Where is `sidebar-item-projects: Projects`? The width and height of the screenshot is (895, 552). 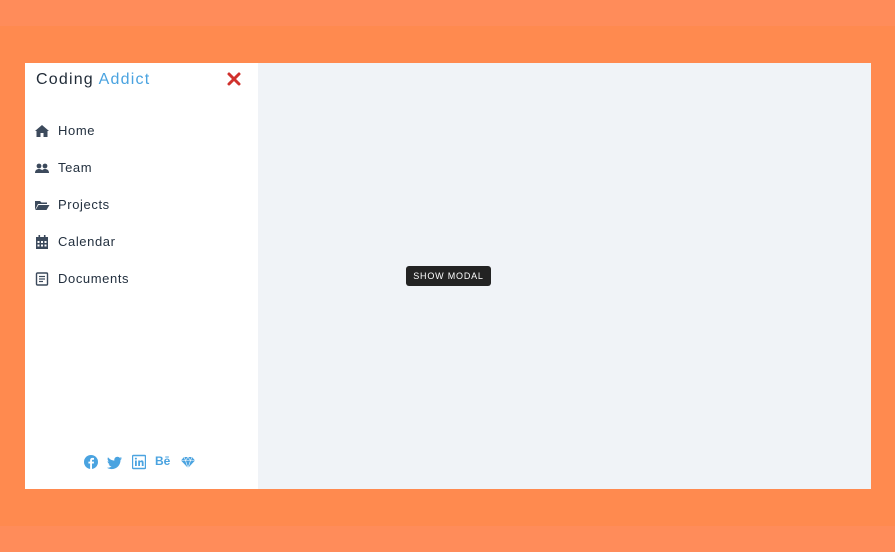 sidebar-item-projects: Projects is located at coordinates (141, 205).